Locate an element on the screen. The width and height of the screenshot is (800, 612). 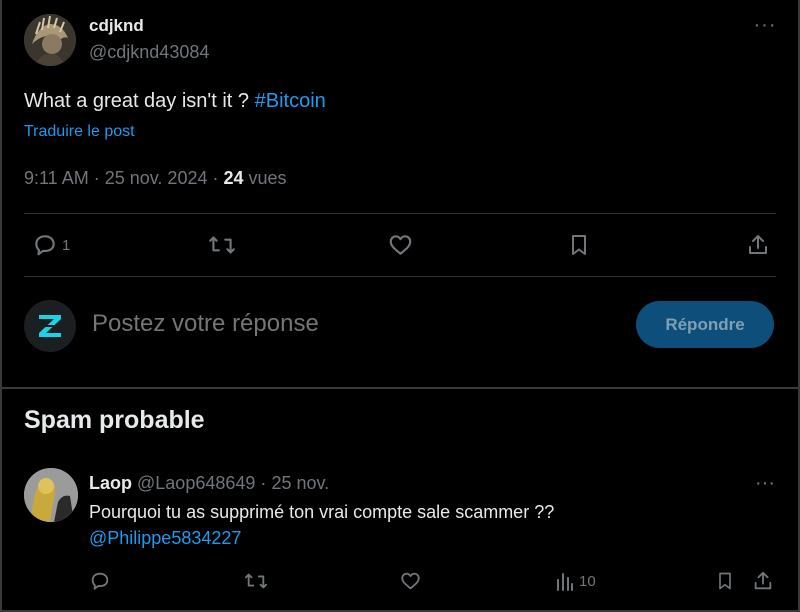
post-date: 25 nov. 2024 is located at coordinates (156, 178).